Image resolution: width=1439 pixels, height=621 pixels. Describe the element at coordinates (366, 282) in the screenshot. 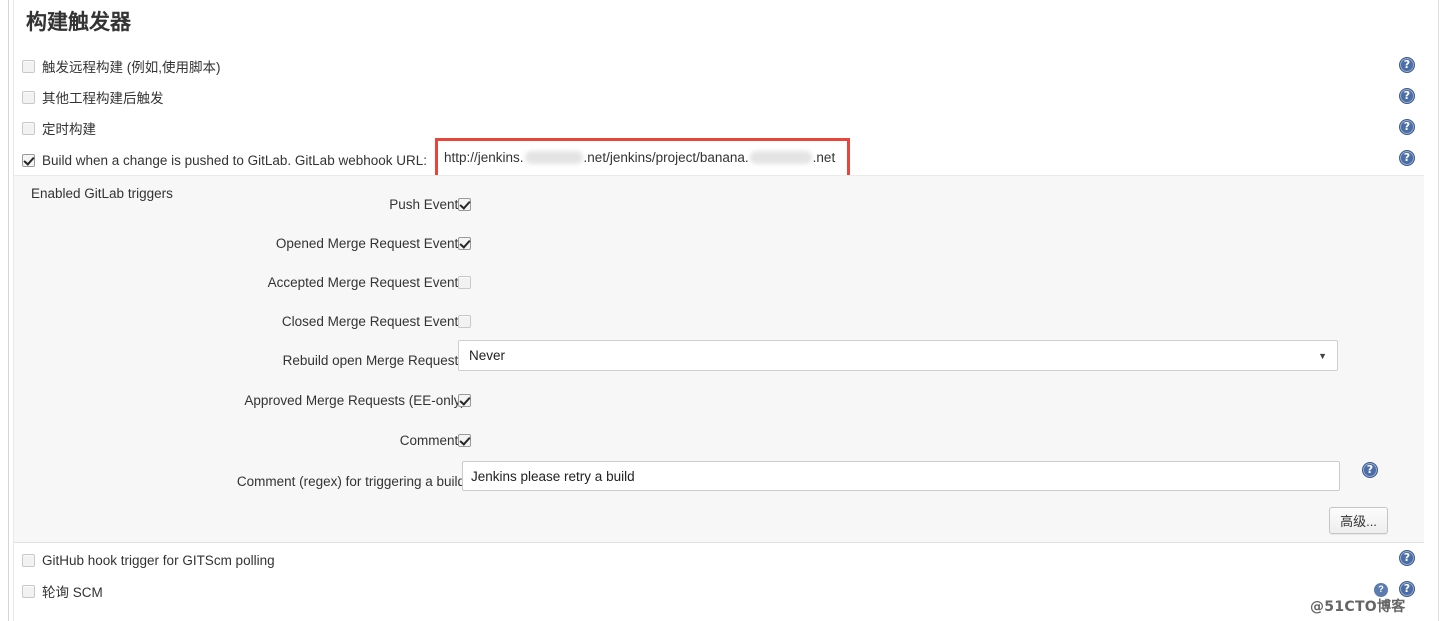

I see `accepted-merge-request-events-label: Accepted Merge Request Events` at that location.